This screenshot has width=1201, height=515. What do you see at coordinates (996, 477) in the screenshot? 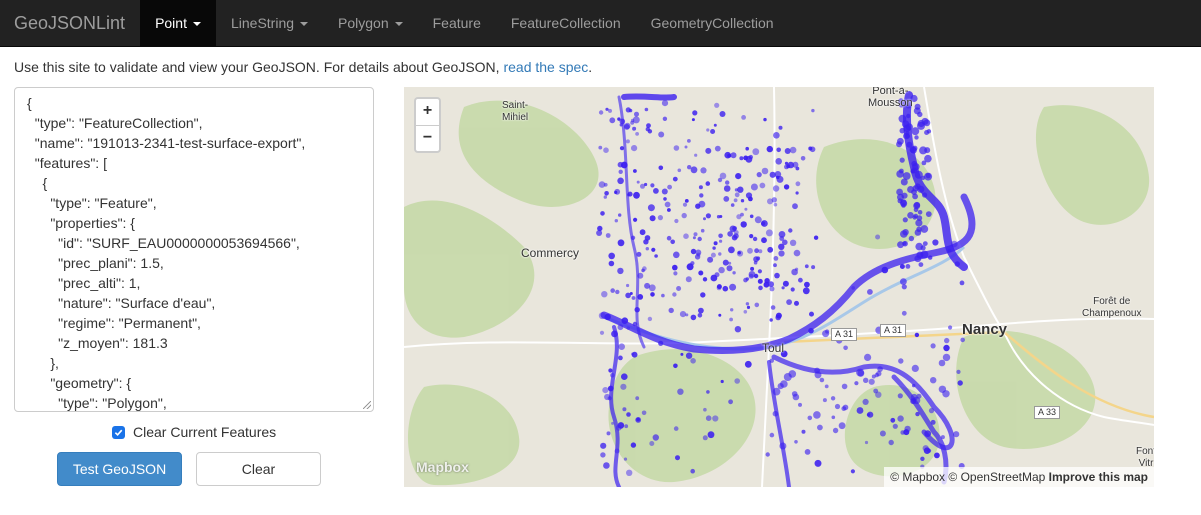
I see `osm-attribution: © OpenStreetMap` at bounding box center [996, 477].